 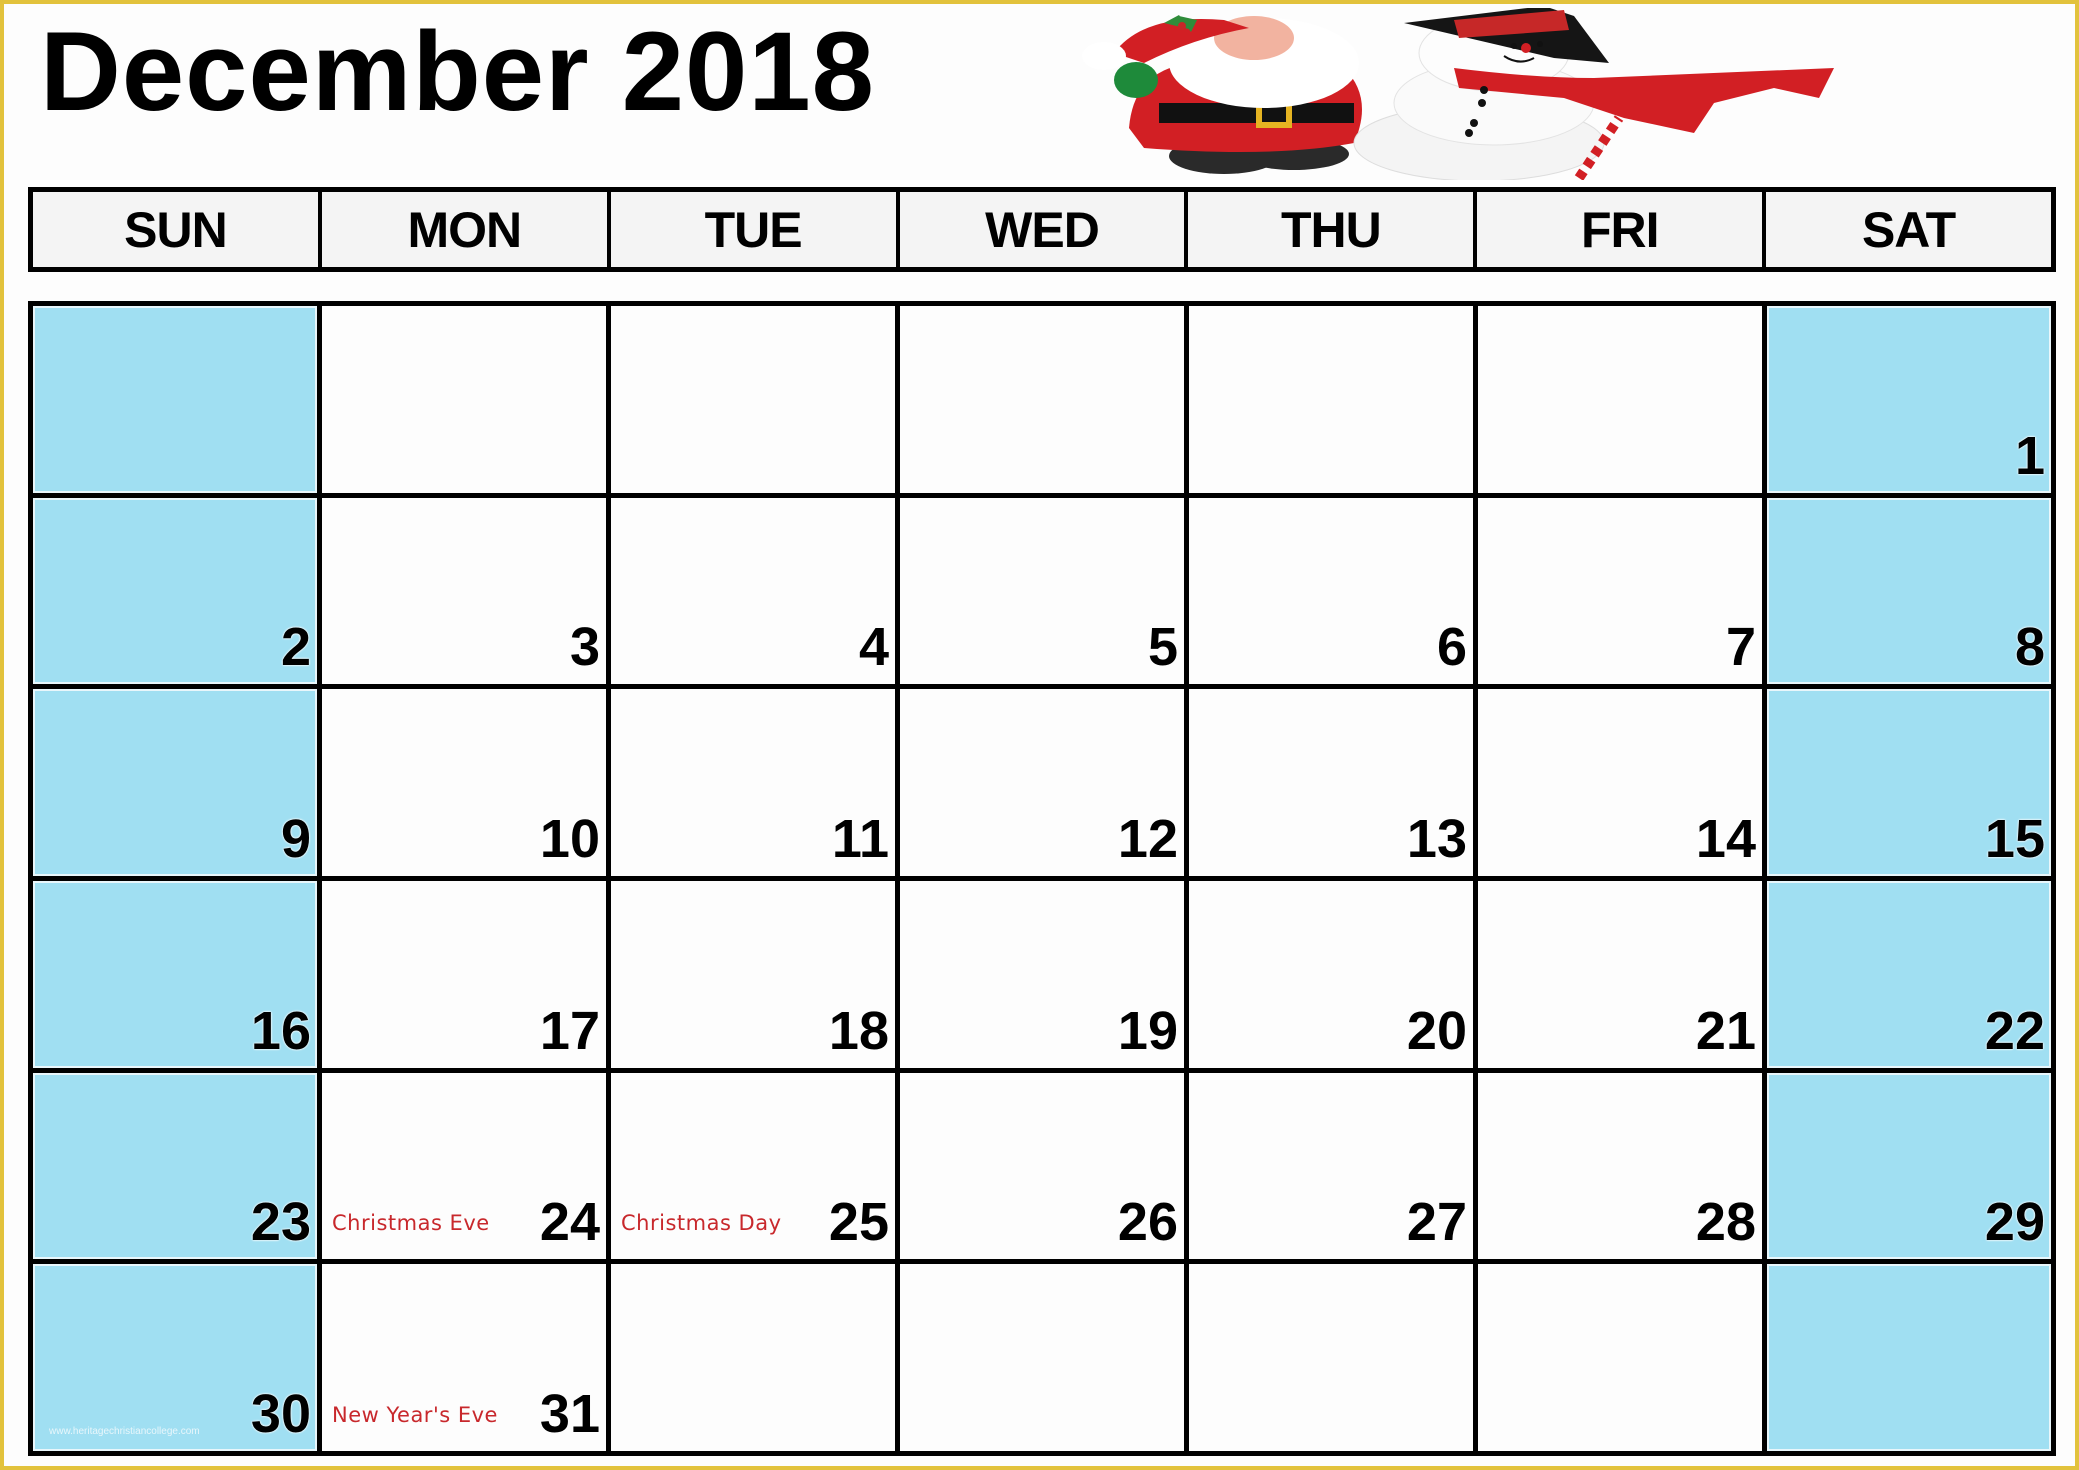 What do you see at coordinates (1331, 974) in the screenshot?
I see `day-cell: 20` at bounding box center [1331, 974].